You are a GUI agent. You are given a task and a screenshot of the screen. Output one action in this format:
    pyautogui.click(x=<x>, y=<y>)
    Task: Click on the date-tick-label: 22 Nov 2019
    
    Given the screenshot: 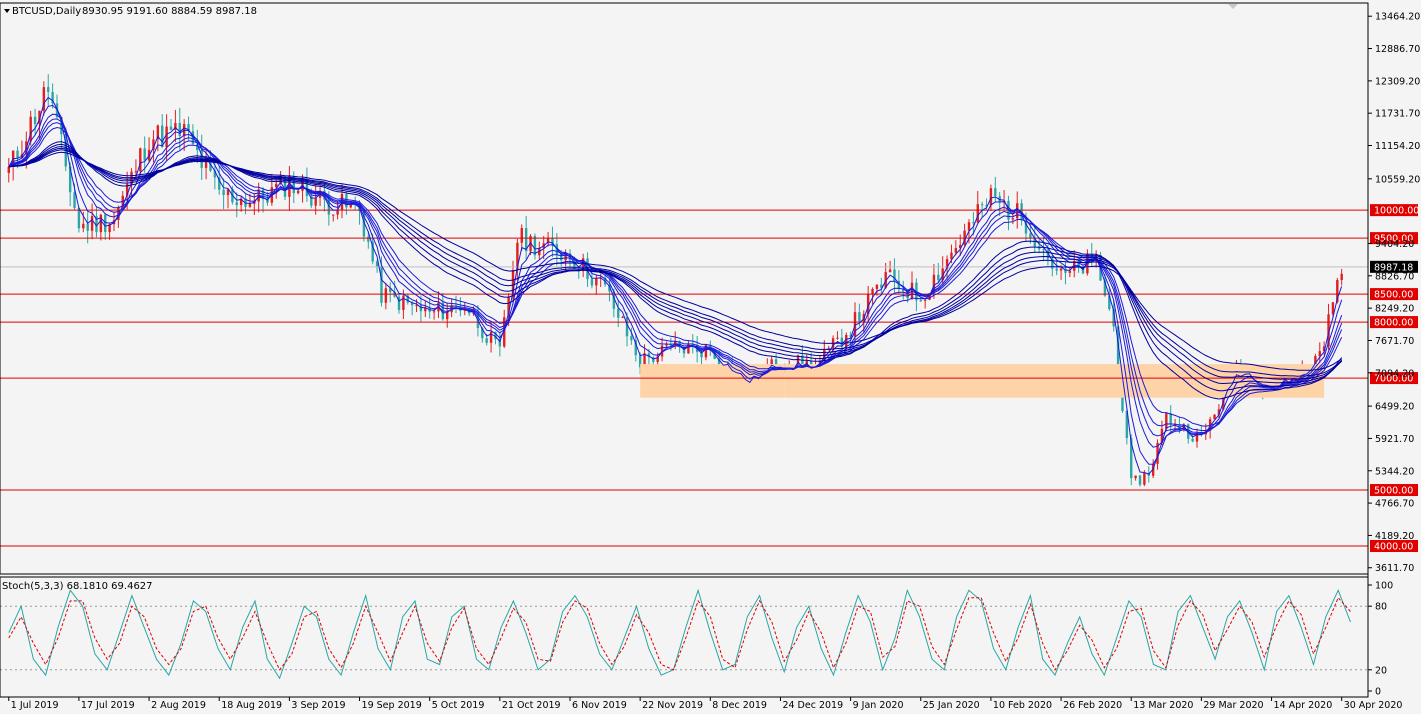 What is the action you would take?
    pyautogui.click(x=672, y=705)
    